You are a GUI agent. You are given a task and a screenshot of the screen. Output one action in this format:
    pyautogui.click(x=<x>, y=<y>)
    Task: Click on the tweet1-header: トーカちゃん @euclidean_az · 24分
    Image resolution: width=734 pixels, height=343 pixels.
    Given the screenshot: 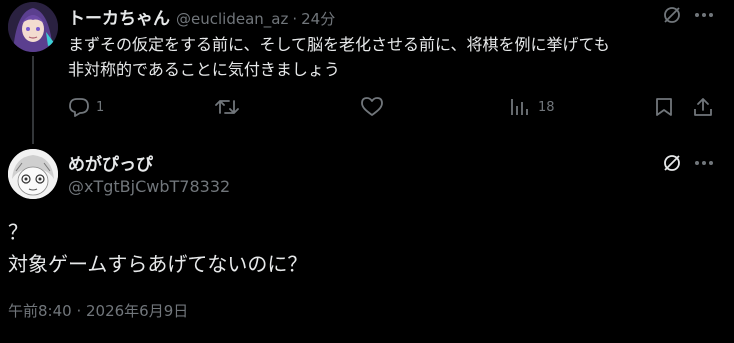 What is the action you would take?
    pyautogui.click(x=201, y=16)
    